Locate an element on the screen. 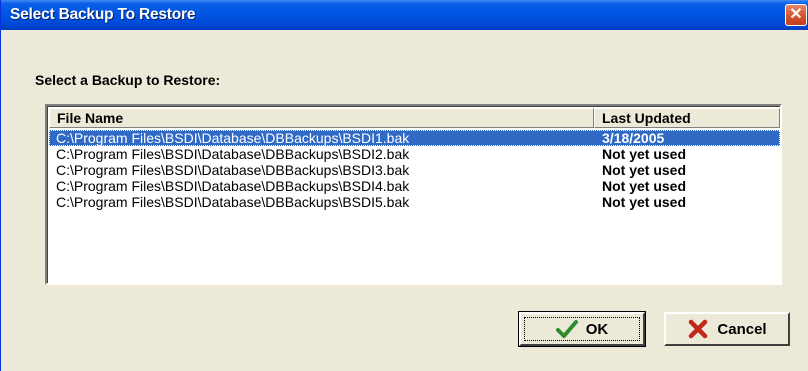 Image resolution: width=808 pixels, height=371 pixels. x-mark-icon is located at coordinates (698, 329).